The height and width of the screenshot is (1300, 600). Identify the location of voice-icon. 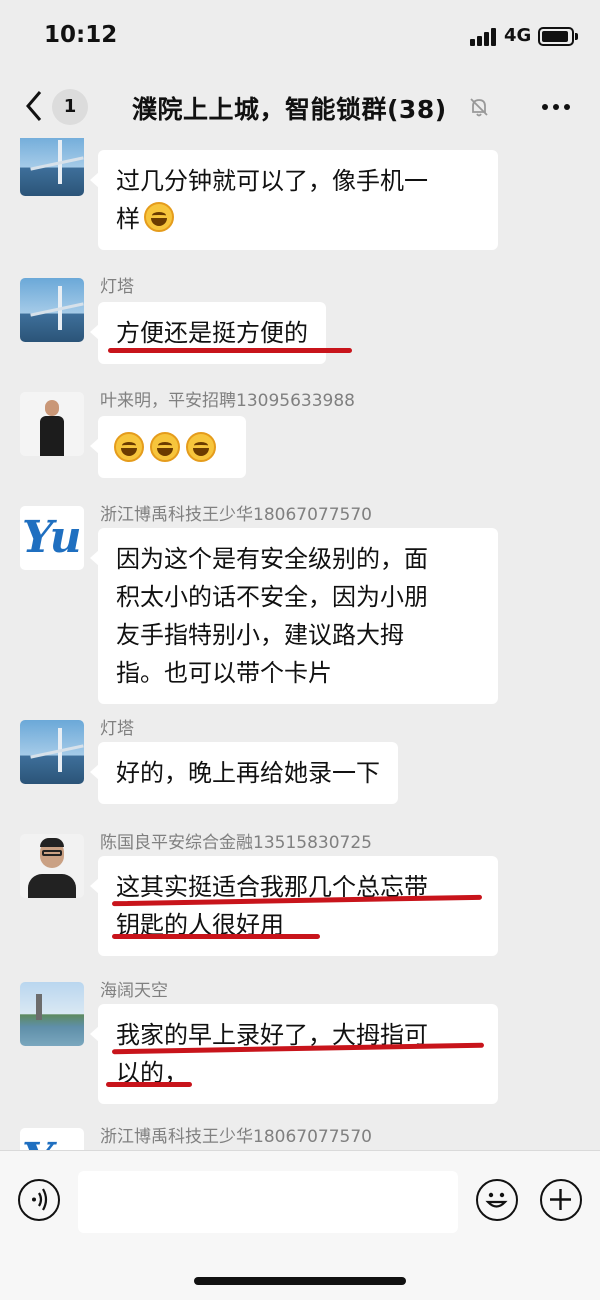
(39, 1200).